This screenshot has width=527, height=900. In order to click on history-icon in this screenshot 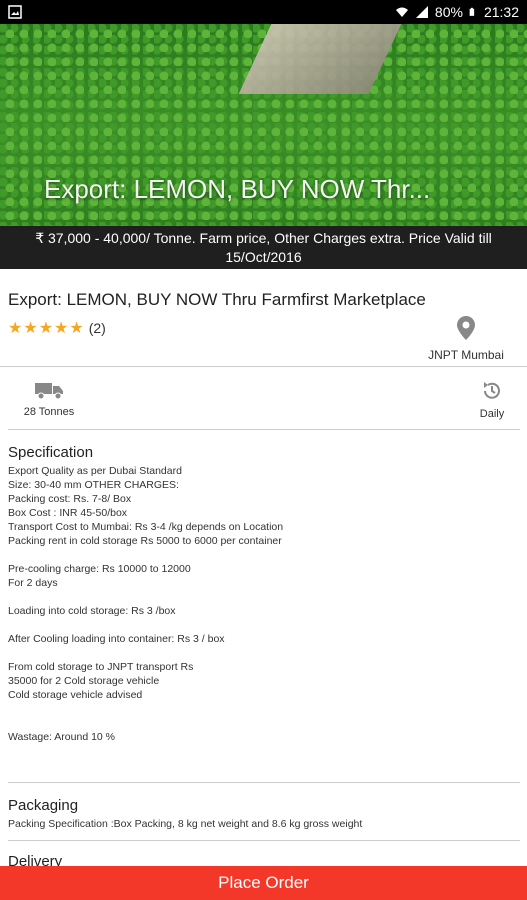, I will do `click(492, 390)`.